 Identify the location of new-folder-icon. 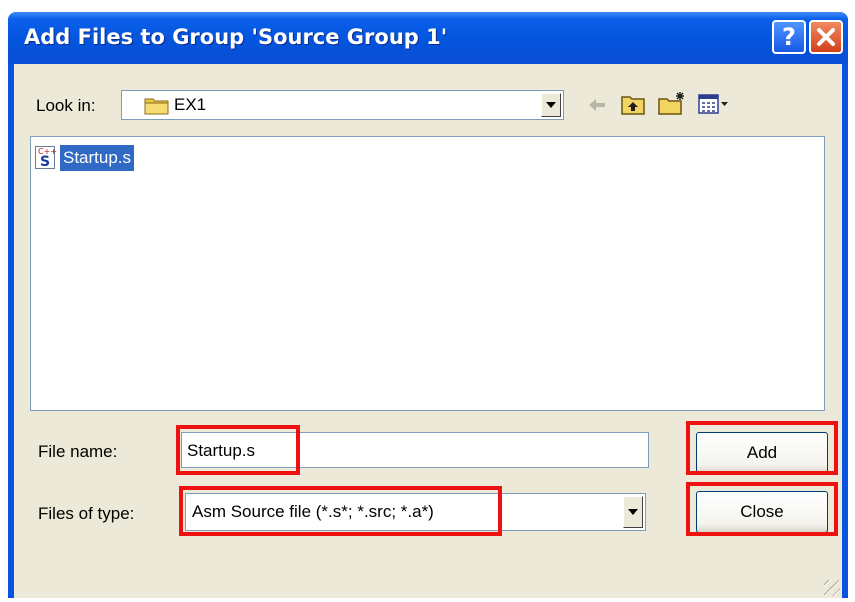
(672, 103).